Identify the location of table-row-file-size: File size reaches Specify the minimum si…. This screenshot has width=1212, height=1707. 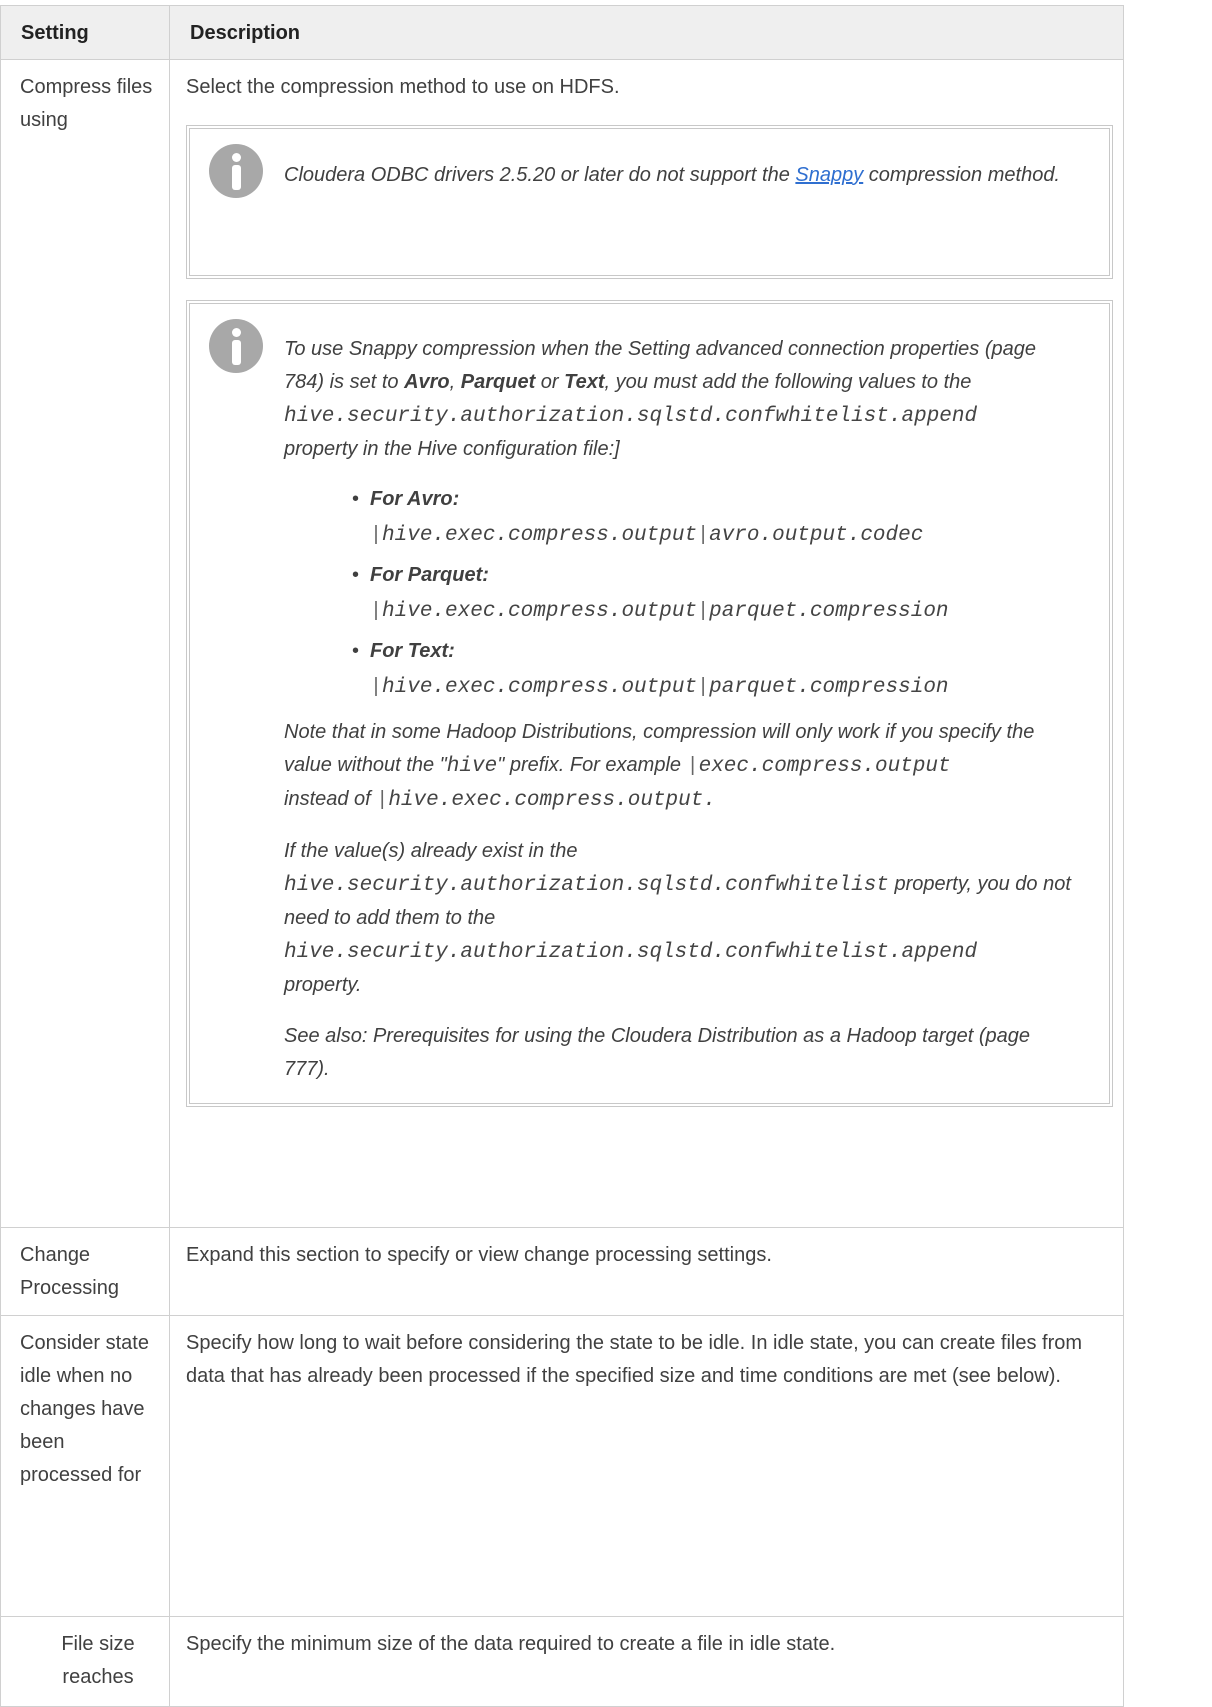
(562, 1661).